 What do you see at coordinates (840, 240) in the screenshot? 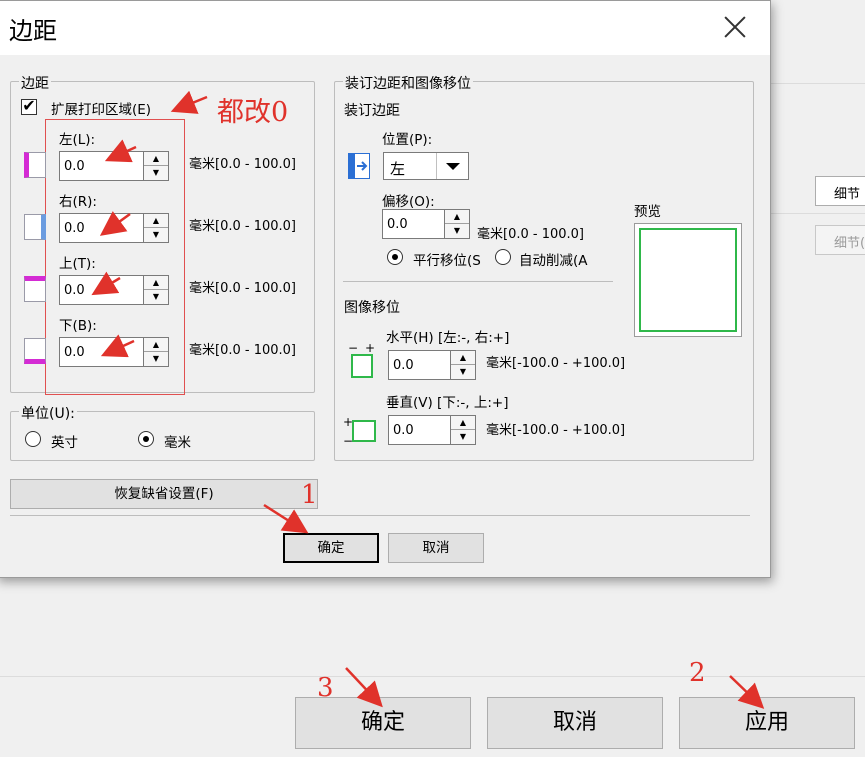
I see `detail-button-disabled: 细节(` at bounding box center [840, 240].